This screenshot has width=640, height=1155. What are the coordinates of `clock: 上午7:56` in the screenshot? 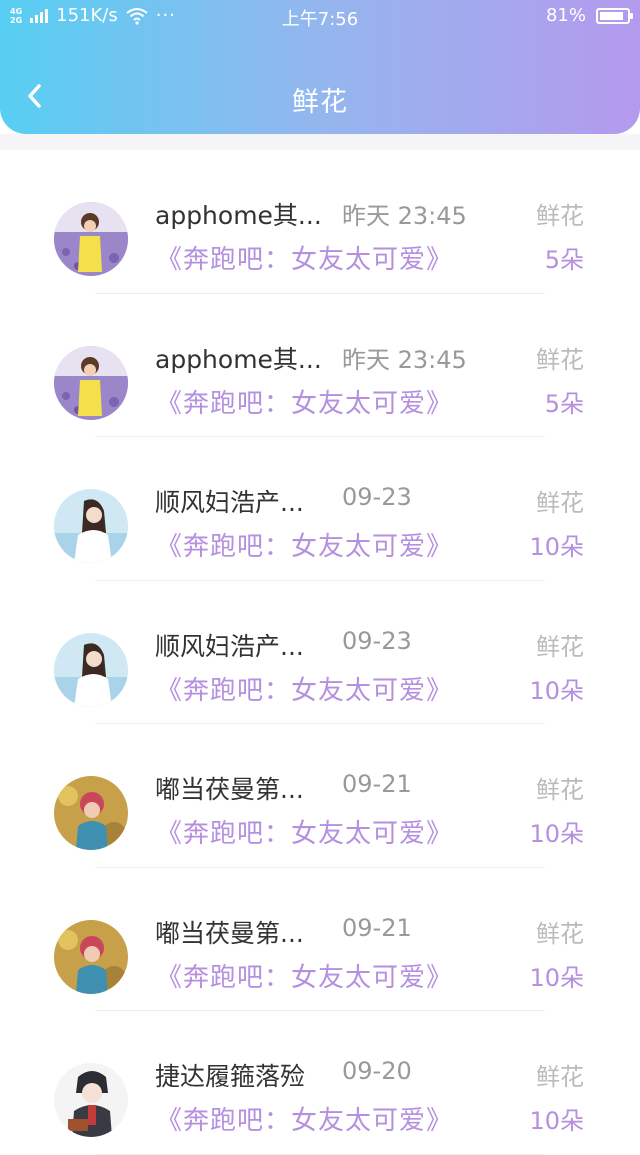 It's located at (320, 19).